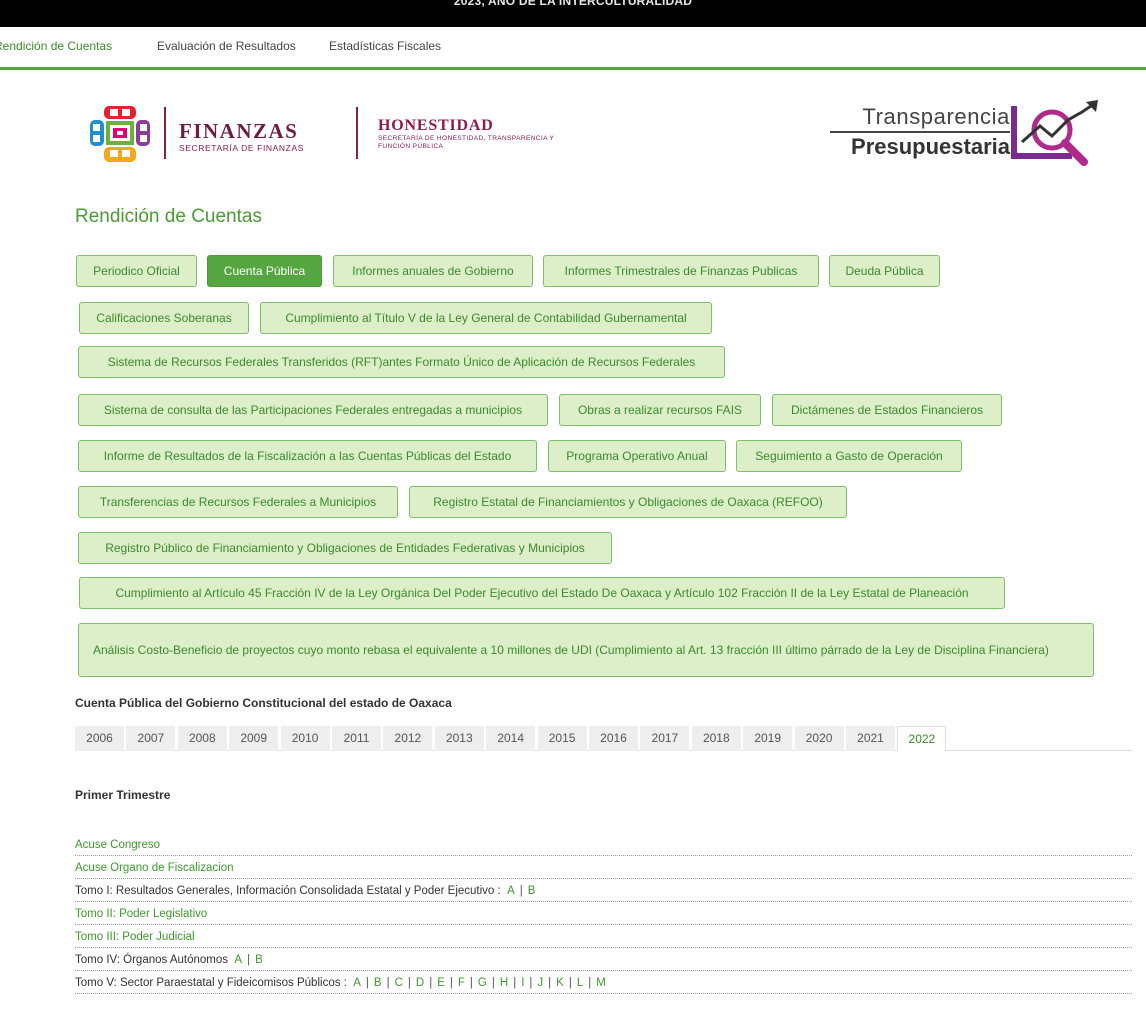 The image size is (1146, 1018). What do you see at coordinates (540, 983) in the screenshot?
I see `volume-link-j: J` at bounding box center [540, 983].